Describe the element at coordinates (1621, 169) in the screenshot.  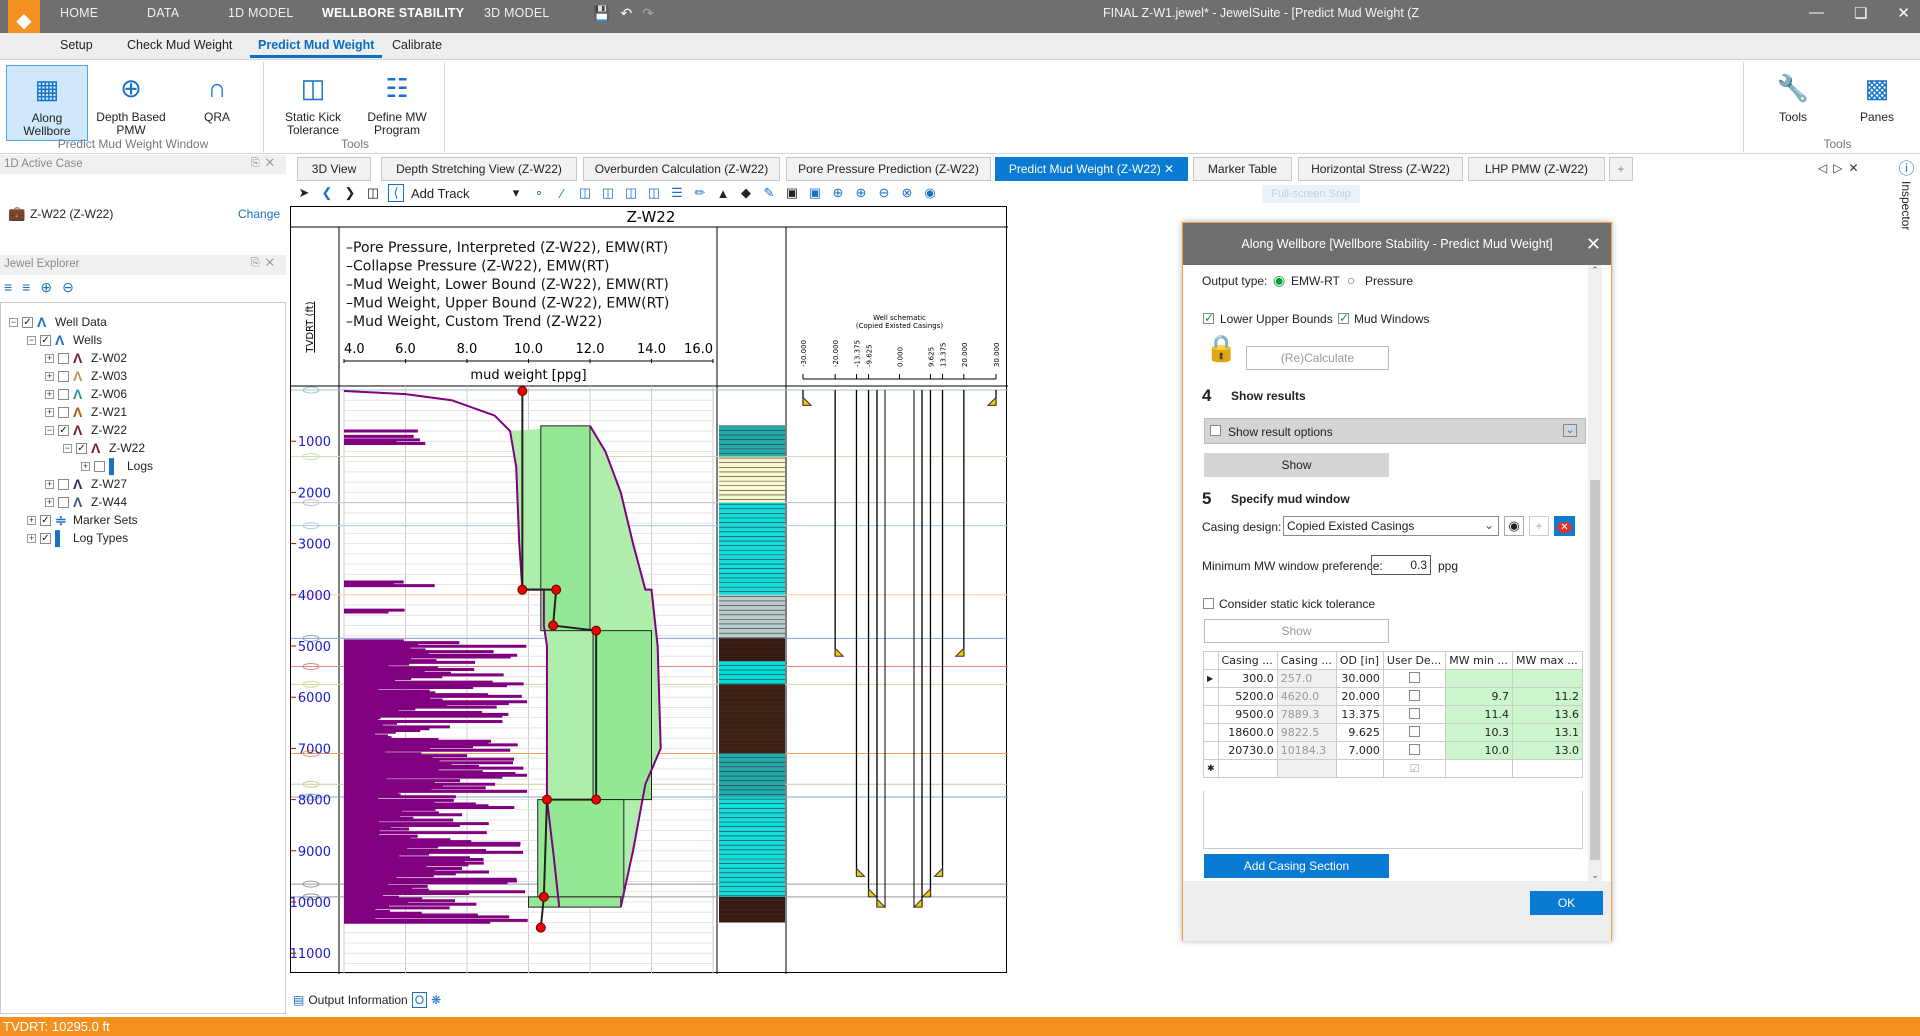
I see `new-tab-button: +` at that location.